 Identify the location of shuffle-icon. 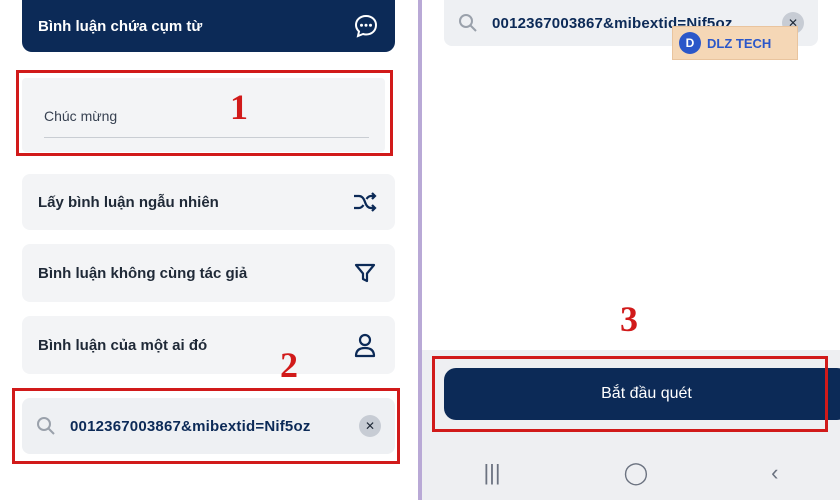
(365, 202).